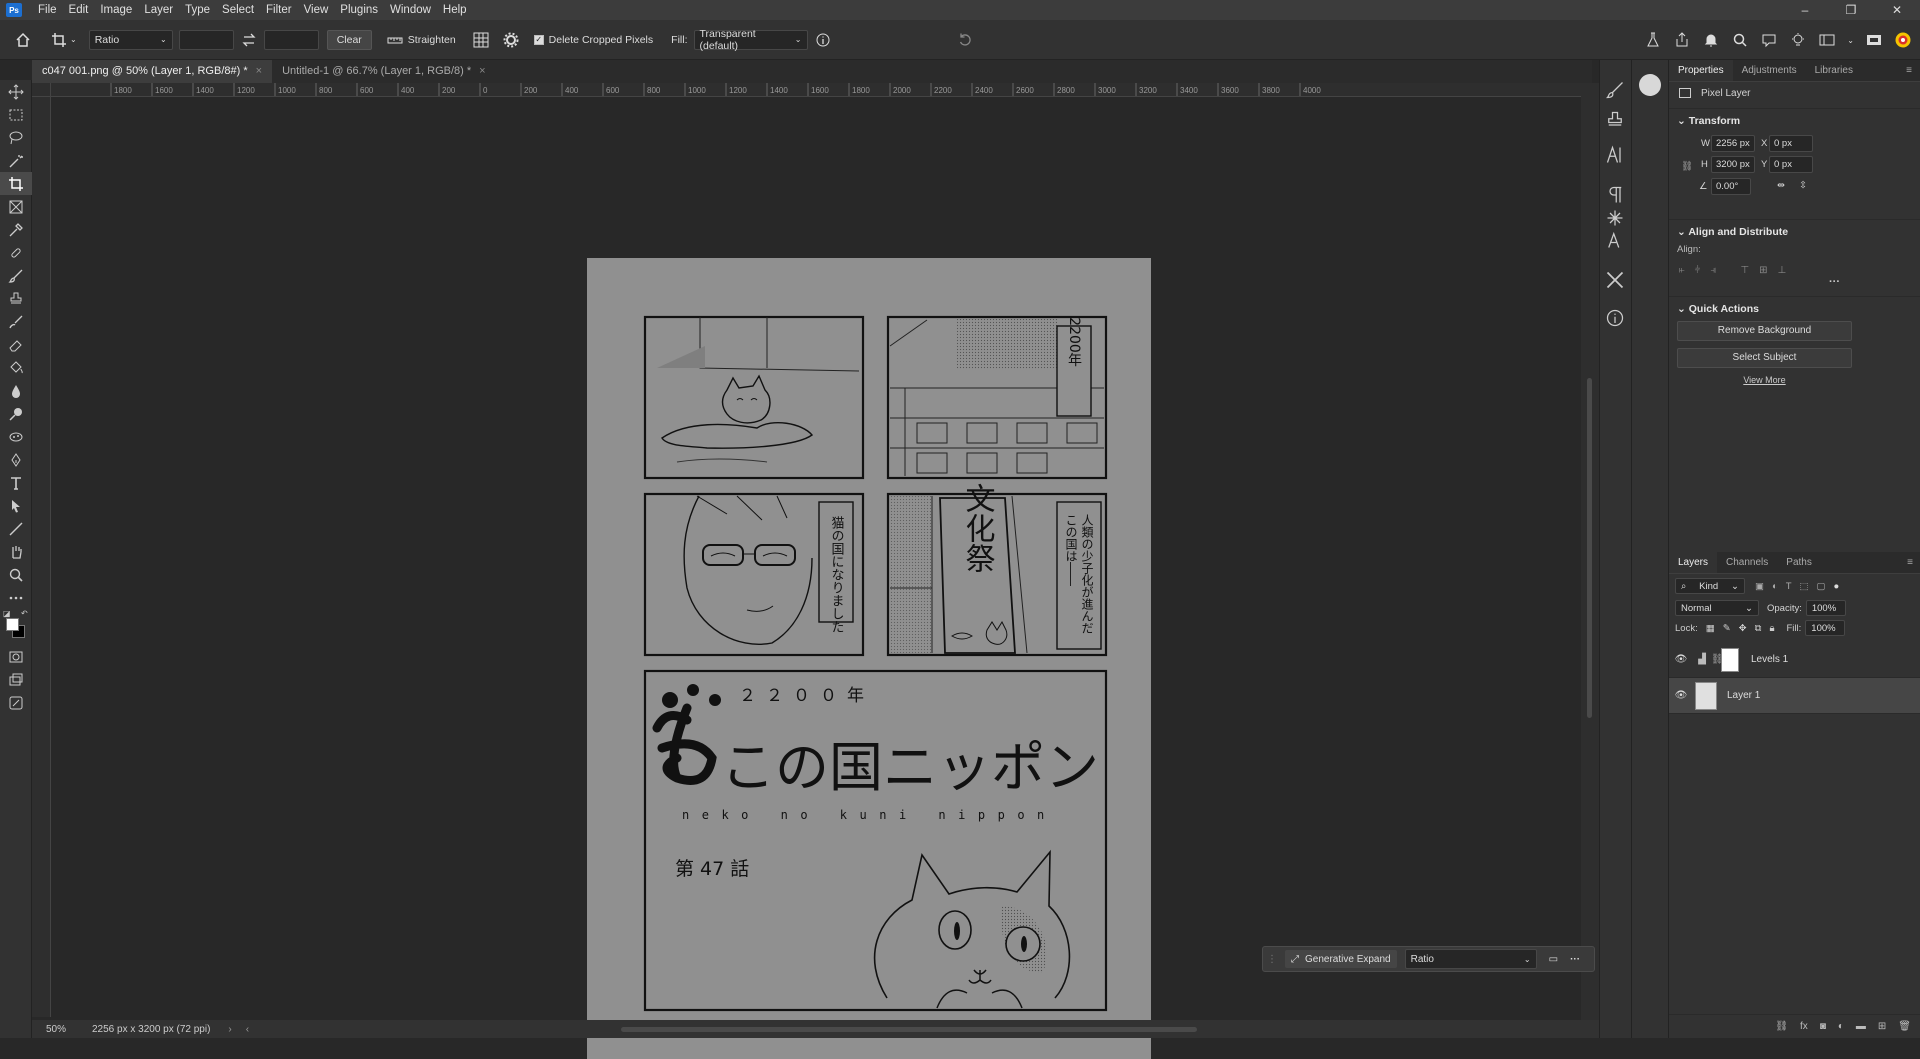 The image size is (1920, 1059). What do you see at coordinates (1653, 40) in the screenshot?
I see `flask-icon` at bounding box center [1653, 40].